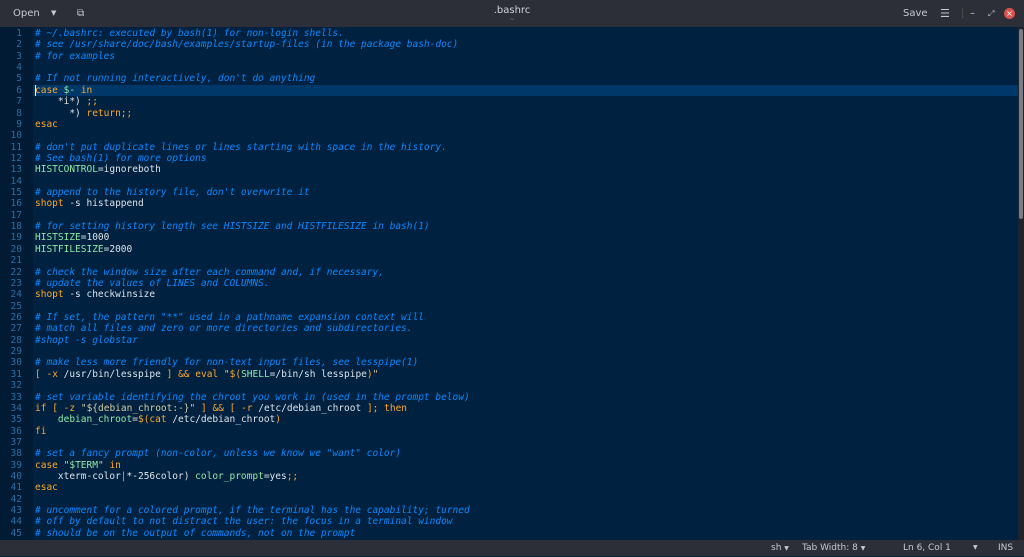 This screenshot has height=557, width=1024. What do you see at coordinates (16, 306) in the screenshot?
I see `line-number: 25` at bounding box center [16, 306].